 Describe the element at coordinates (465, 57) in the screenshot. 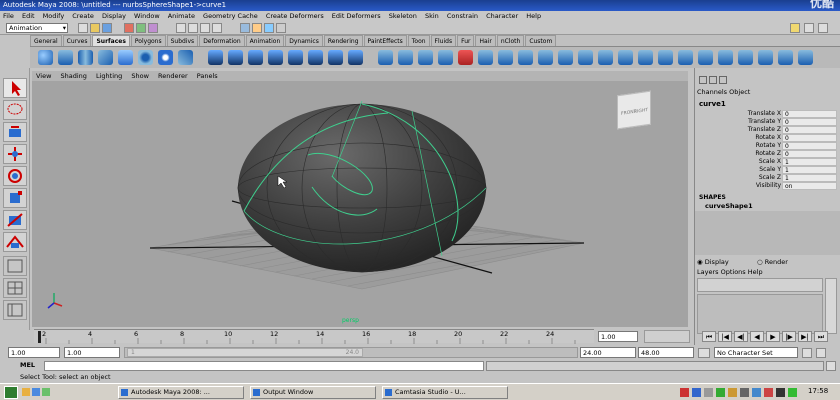

I see `delete-history-icon` at that location.